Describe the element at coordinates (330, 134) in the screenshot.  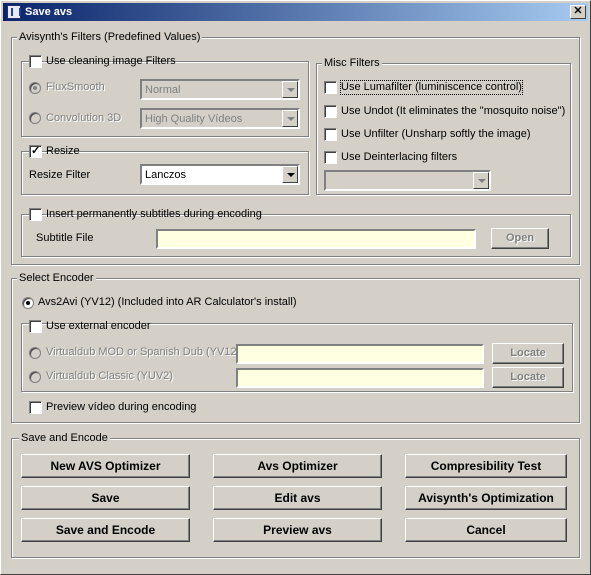
I see `unfilter-checkbox` at that location.